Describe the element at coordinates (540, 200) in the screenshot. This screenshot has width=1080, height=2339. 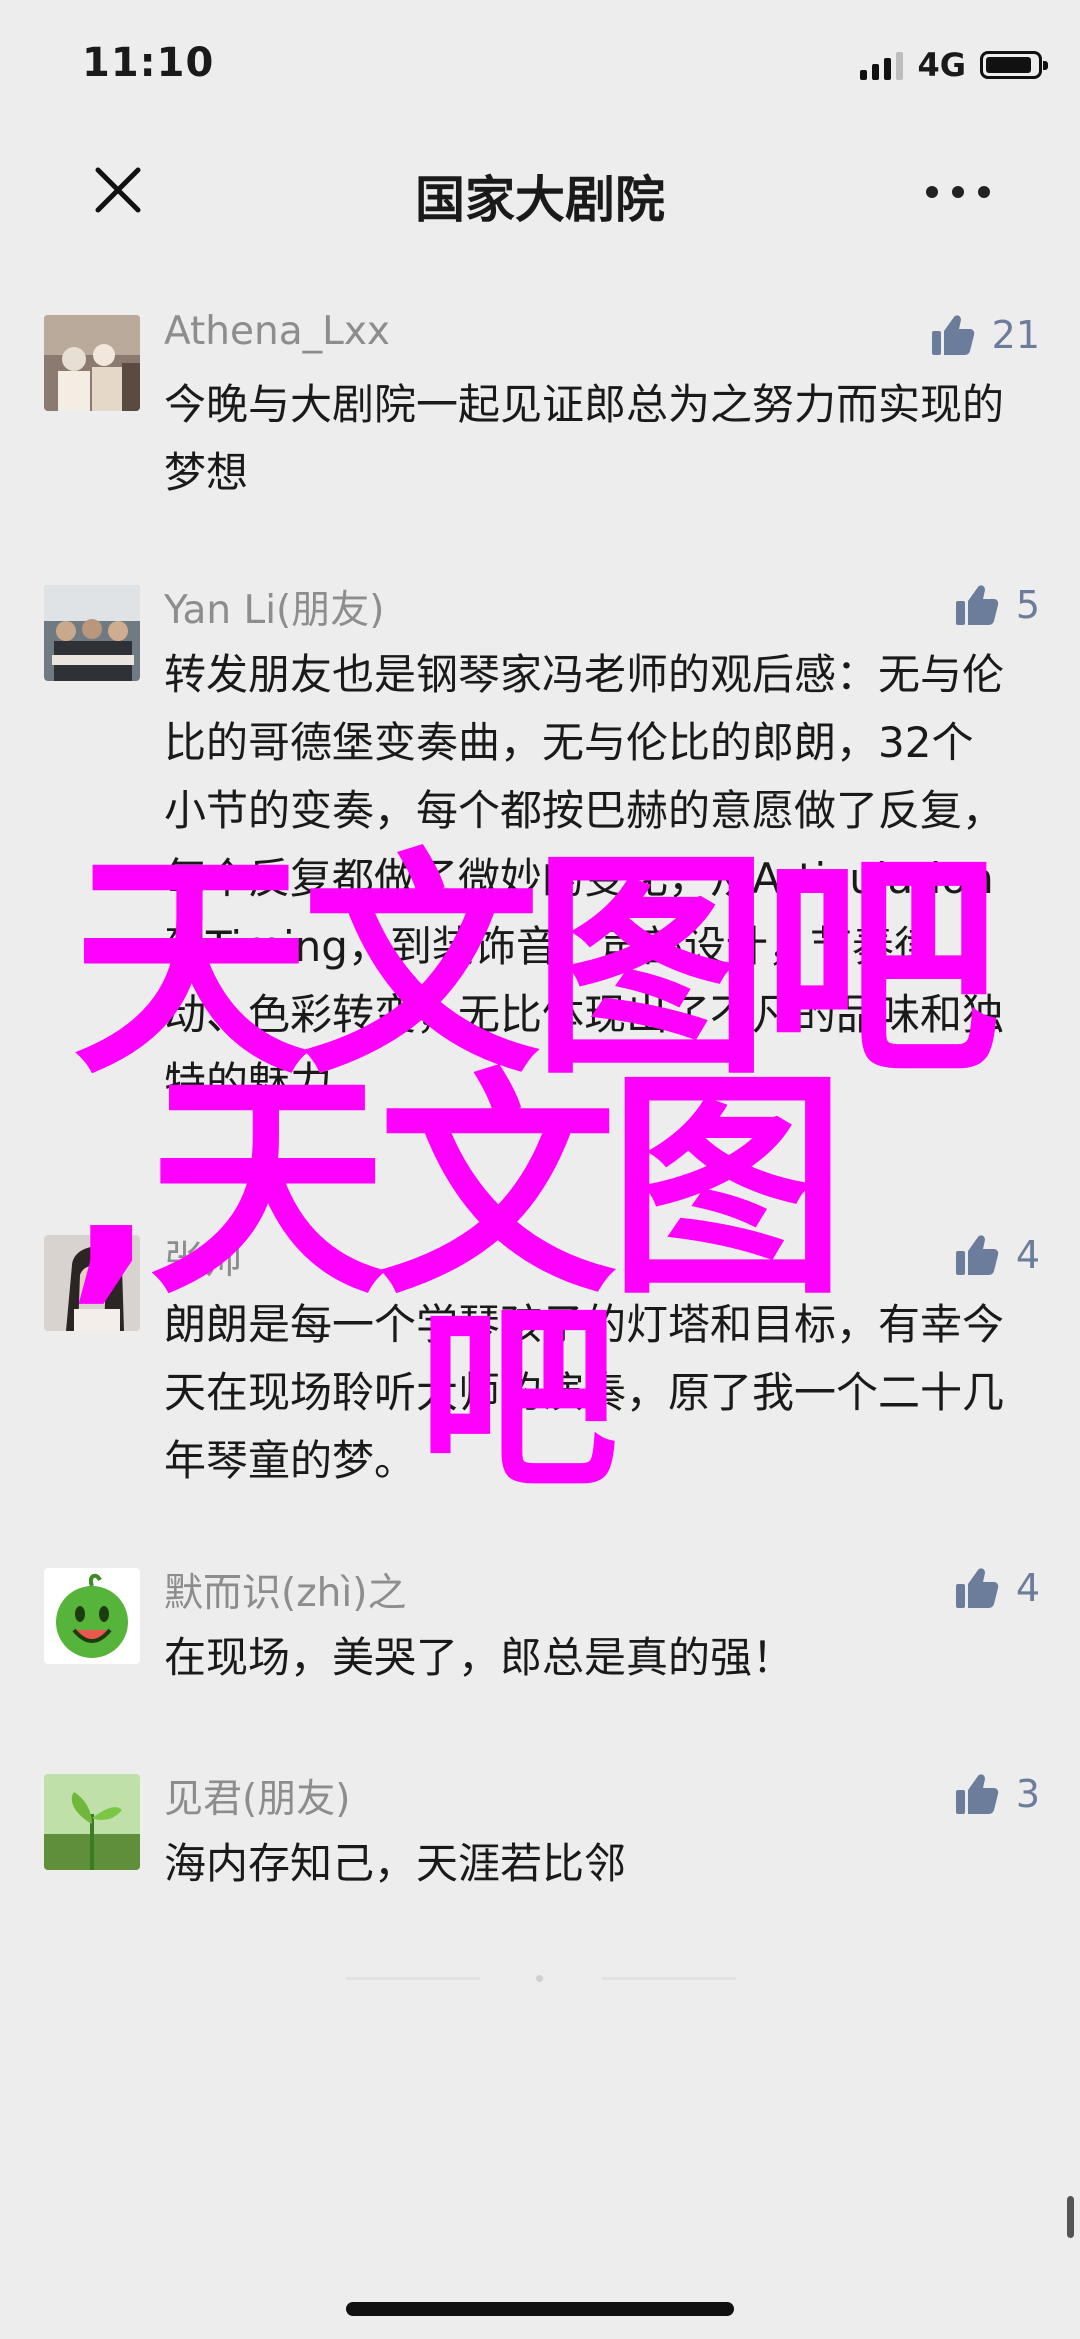
I see `page-title: 国家大剧院` at that location.